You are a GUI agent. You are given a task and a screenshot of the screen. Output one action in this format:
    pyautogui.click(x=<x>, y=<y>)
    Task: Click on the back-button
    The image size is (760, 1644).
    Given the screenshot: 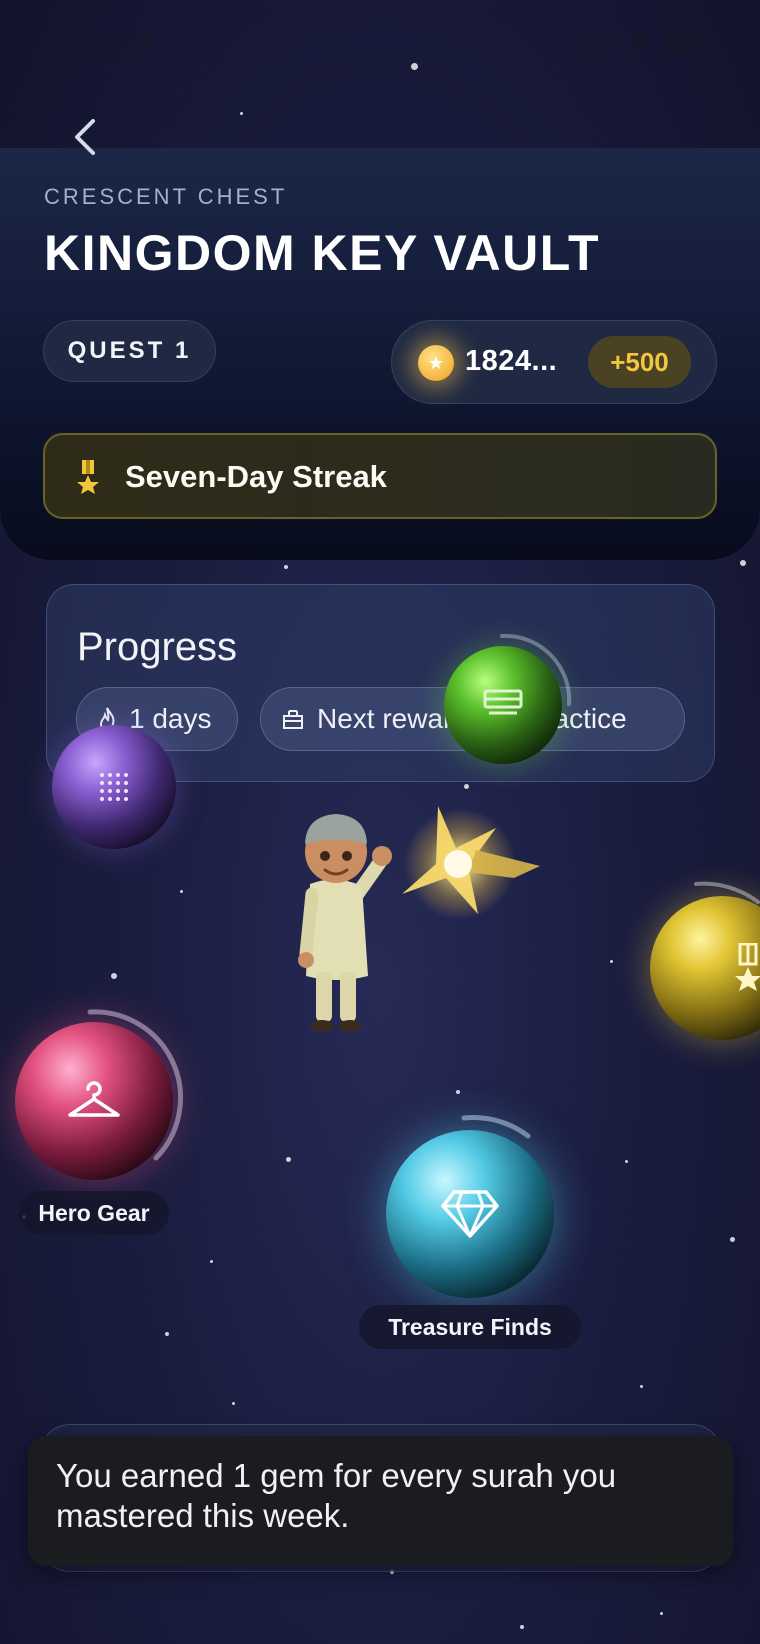 What is the action you would take?
    pyautogui.click(x=85, y=137)
    